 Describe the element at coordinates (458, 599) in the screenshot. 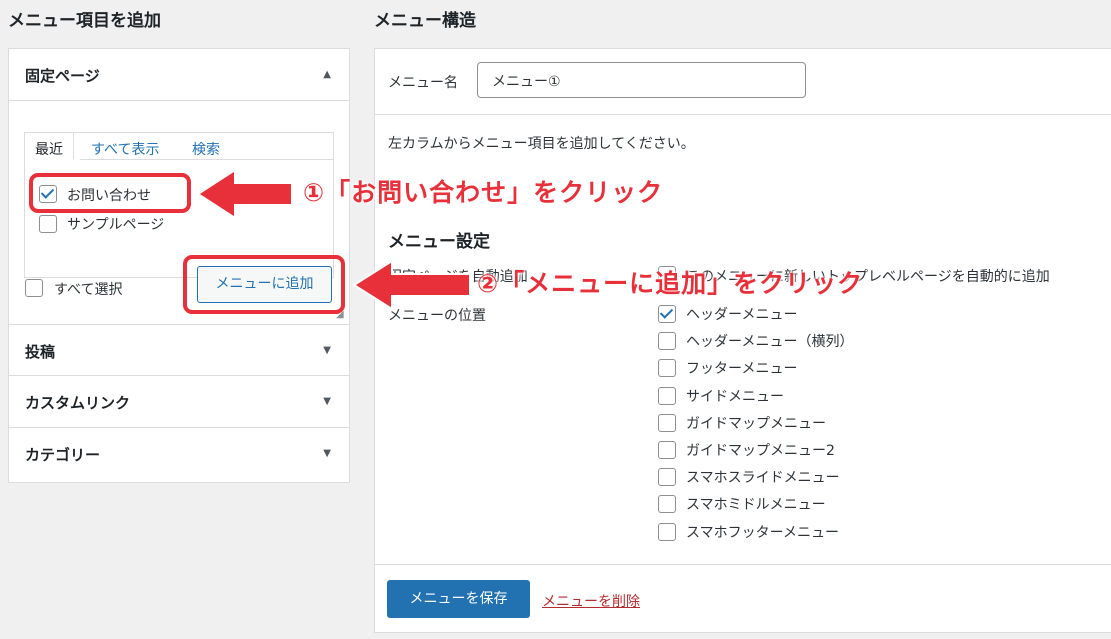

I see `save-menu-button: メニューを保存` at that location.